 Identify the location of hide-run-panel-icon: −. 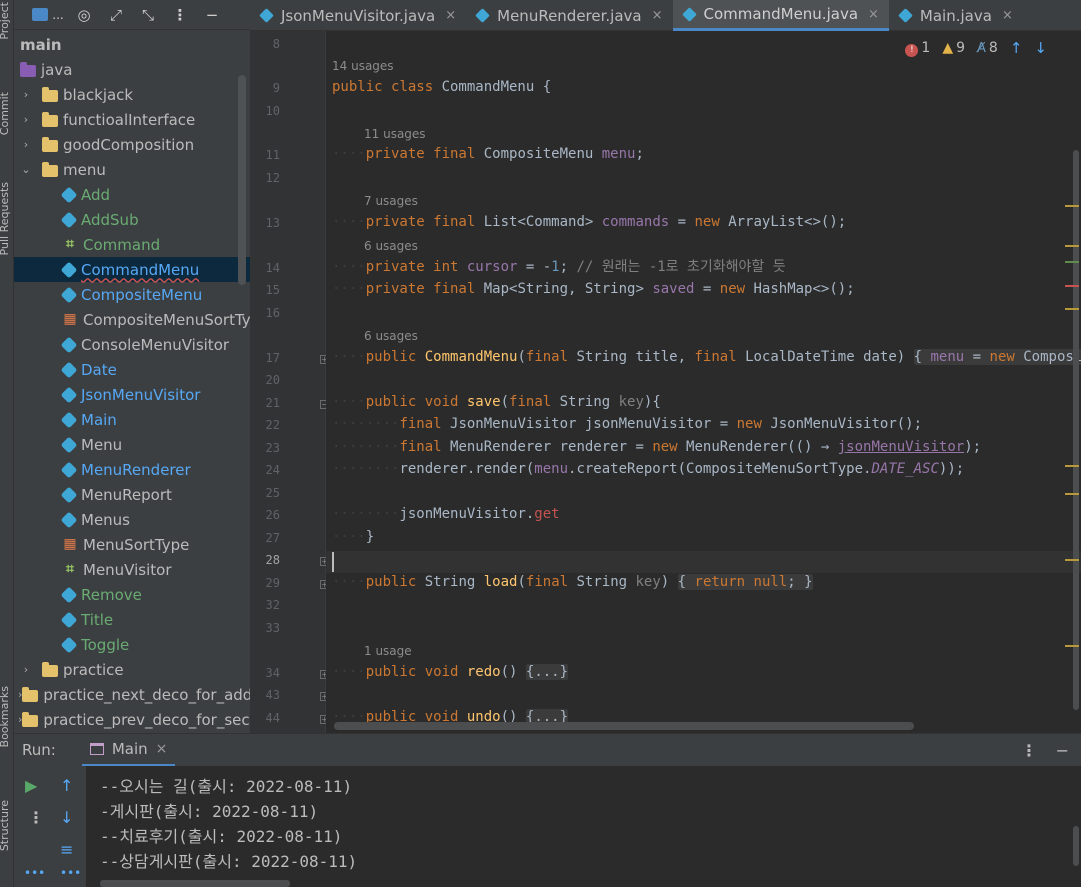
(1062, 750).